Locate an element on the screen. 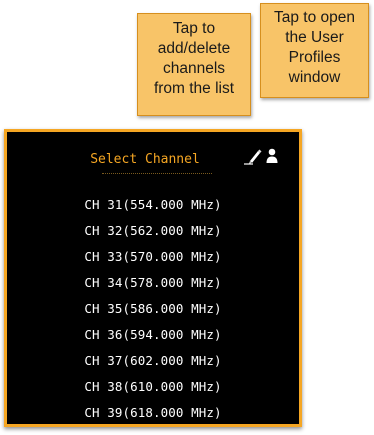 The width and height of the screenshot is (374, 435). user-profiles-callout: Tap to open the User Profiles window is located at coordinates (314, 50).